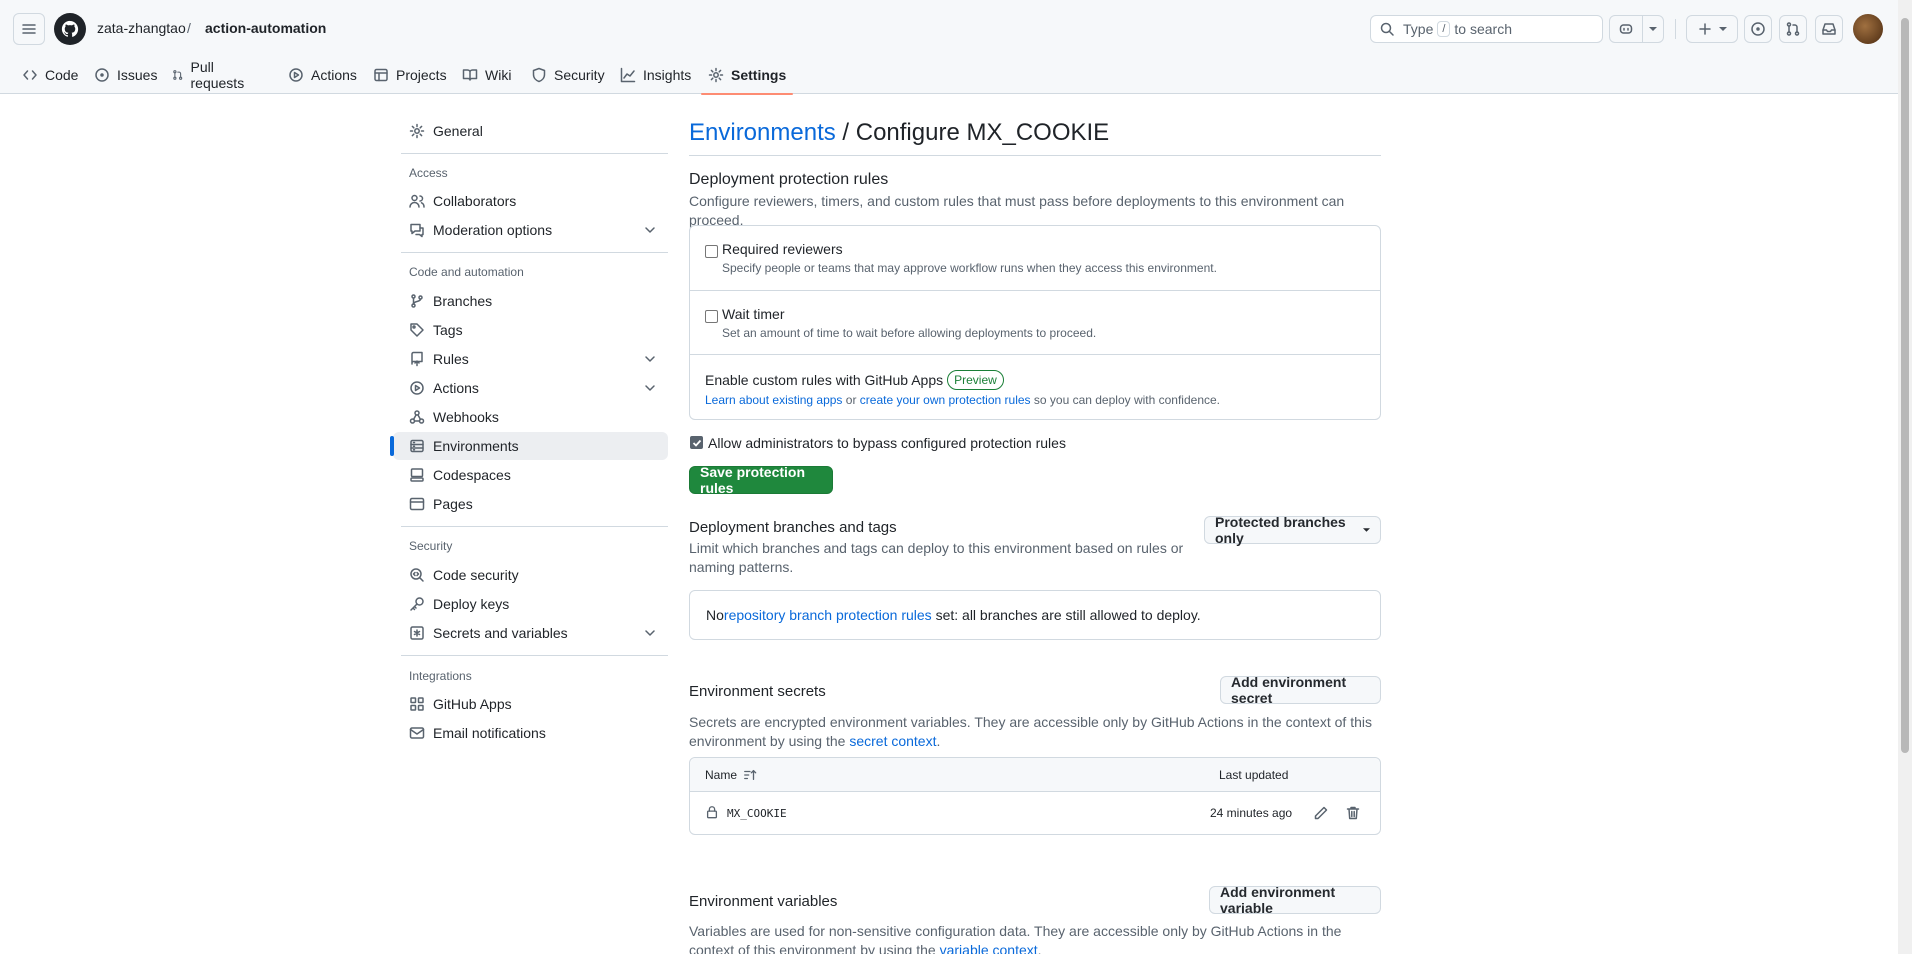  I want to click on gear-icon, so click(417, 131).